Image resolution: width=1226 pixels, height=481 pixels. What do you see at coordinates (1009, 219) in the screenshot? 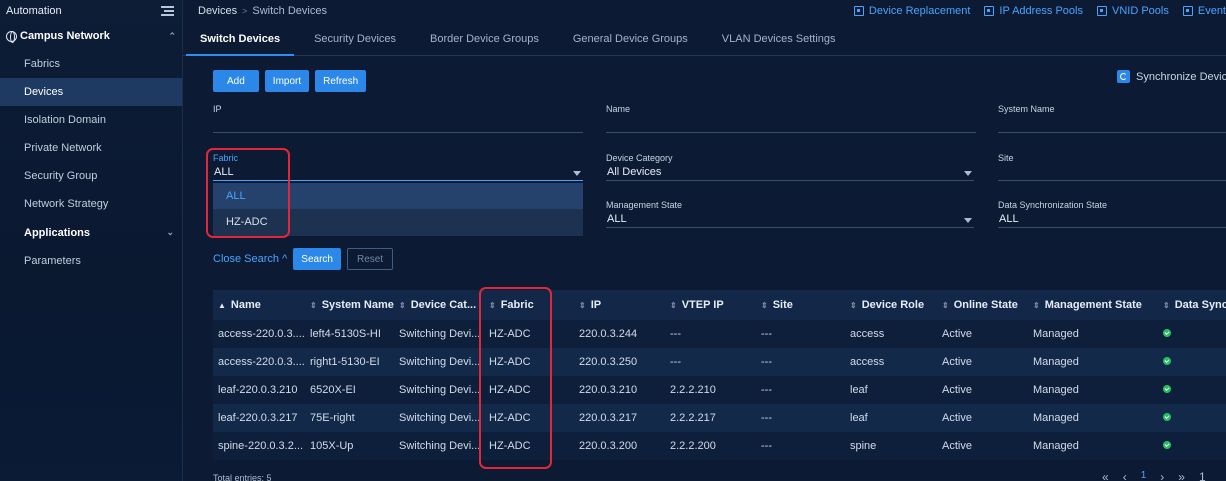
I see `data-sync-state-select-value: ALL` at bounding box center [1009, 219].